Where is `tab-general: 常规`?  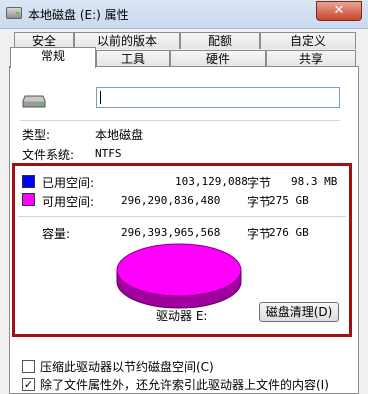 tab-general: 常规 is located at coordinates (53, 57).